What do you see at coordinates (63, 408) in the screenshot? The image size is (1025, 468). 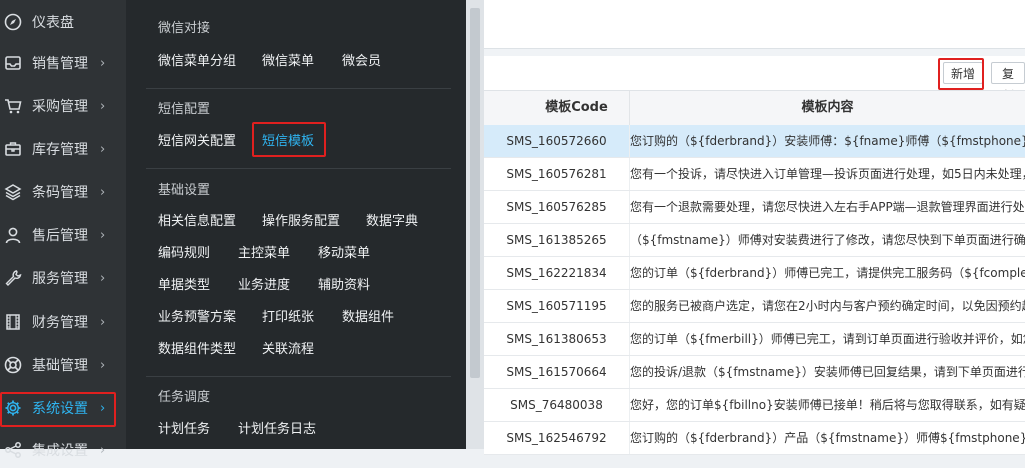 I see `sidebar-item-system-settings: 系统设置 ›` at bounding box center [63, 408].